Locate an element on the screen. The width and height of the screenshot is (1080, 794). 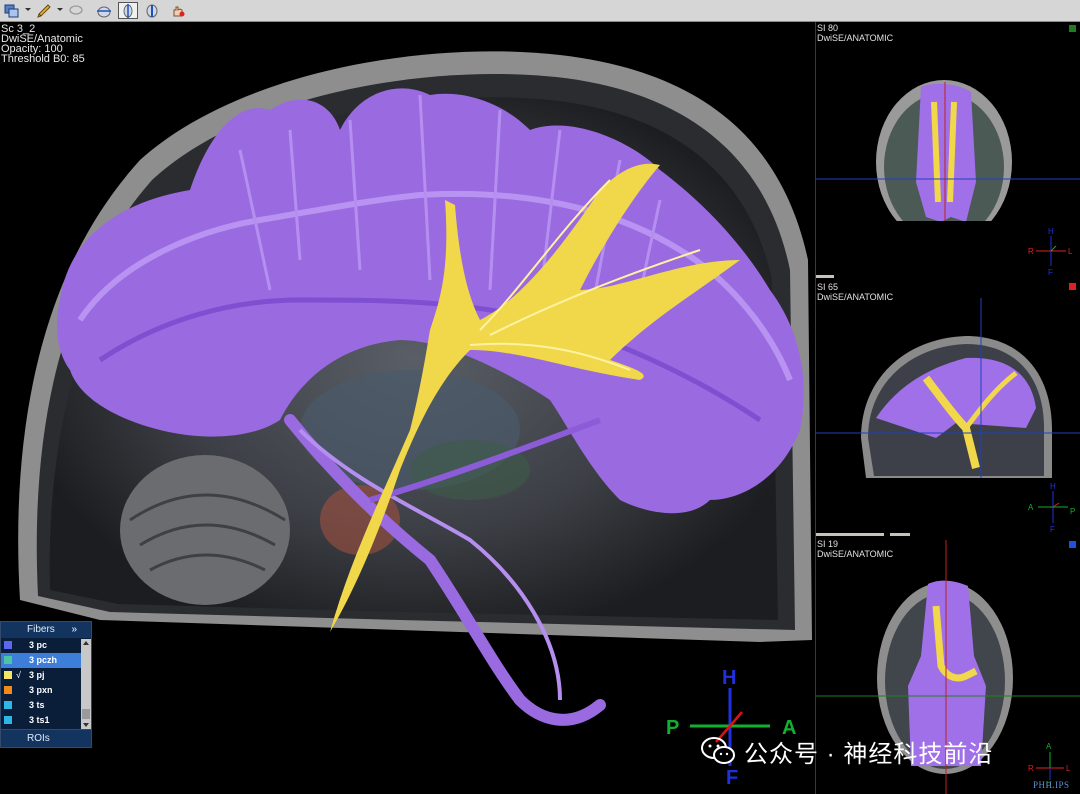
layout-dropdown-arrow is located at coordinates (28, 9).